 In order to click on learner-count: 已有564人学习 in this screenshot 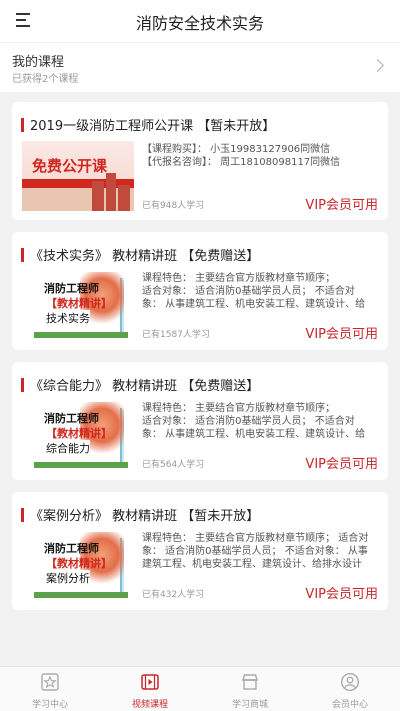, I will do `click(173, 465)`.